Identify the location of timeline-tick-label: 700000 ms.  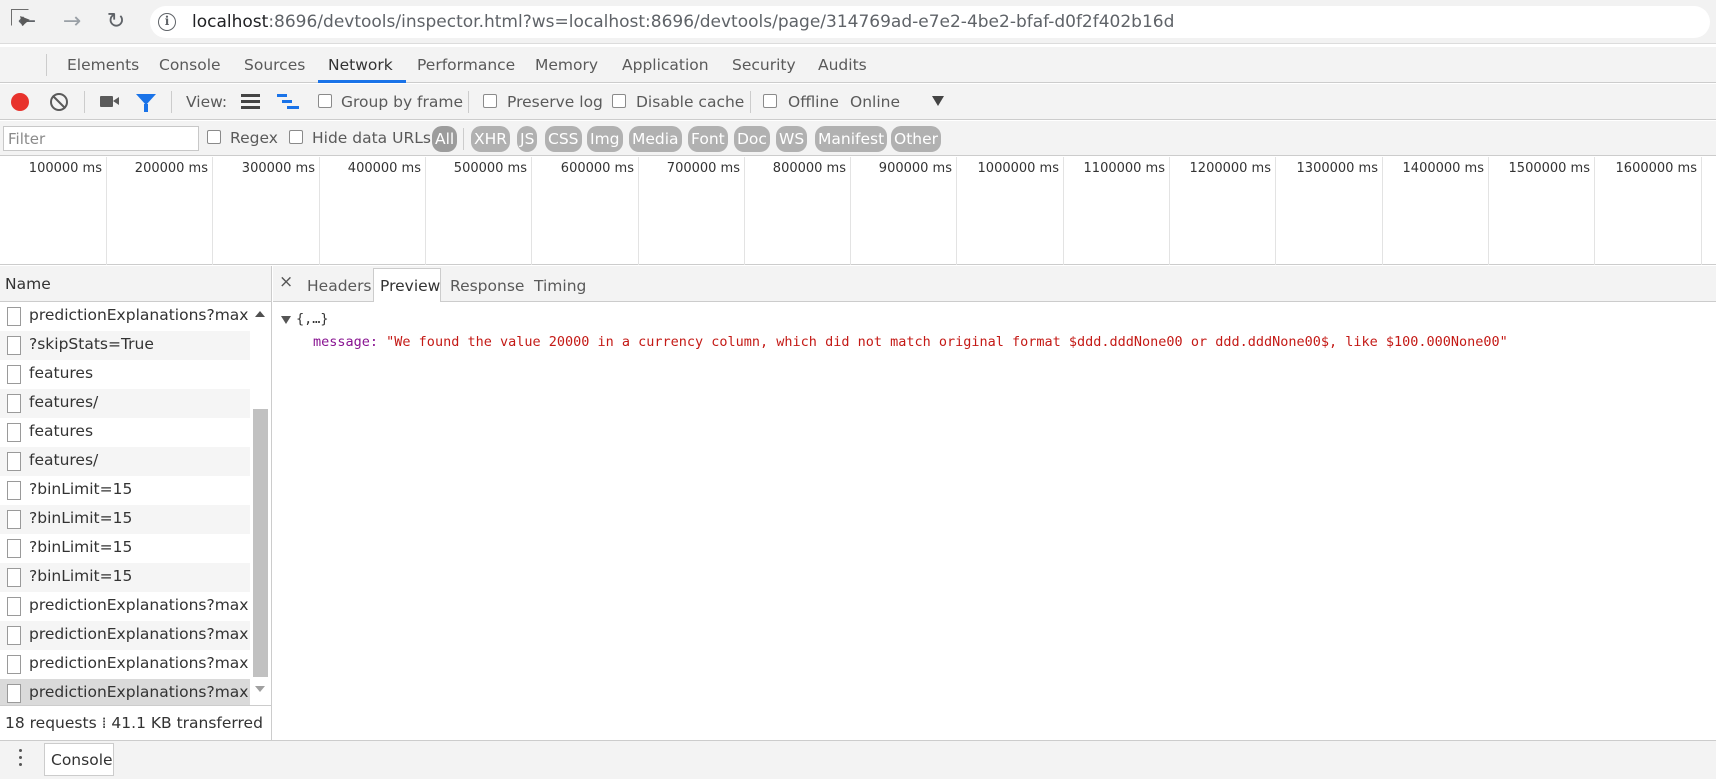
(703, 168).